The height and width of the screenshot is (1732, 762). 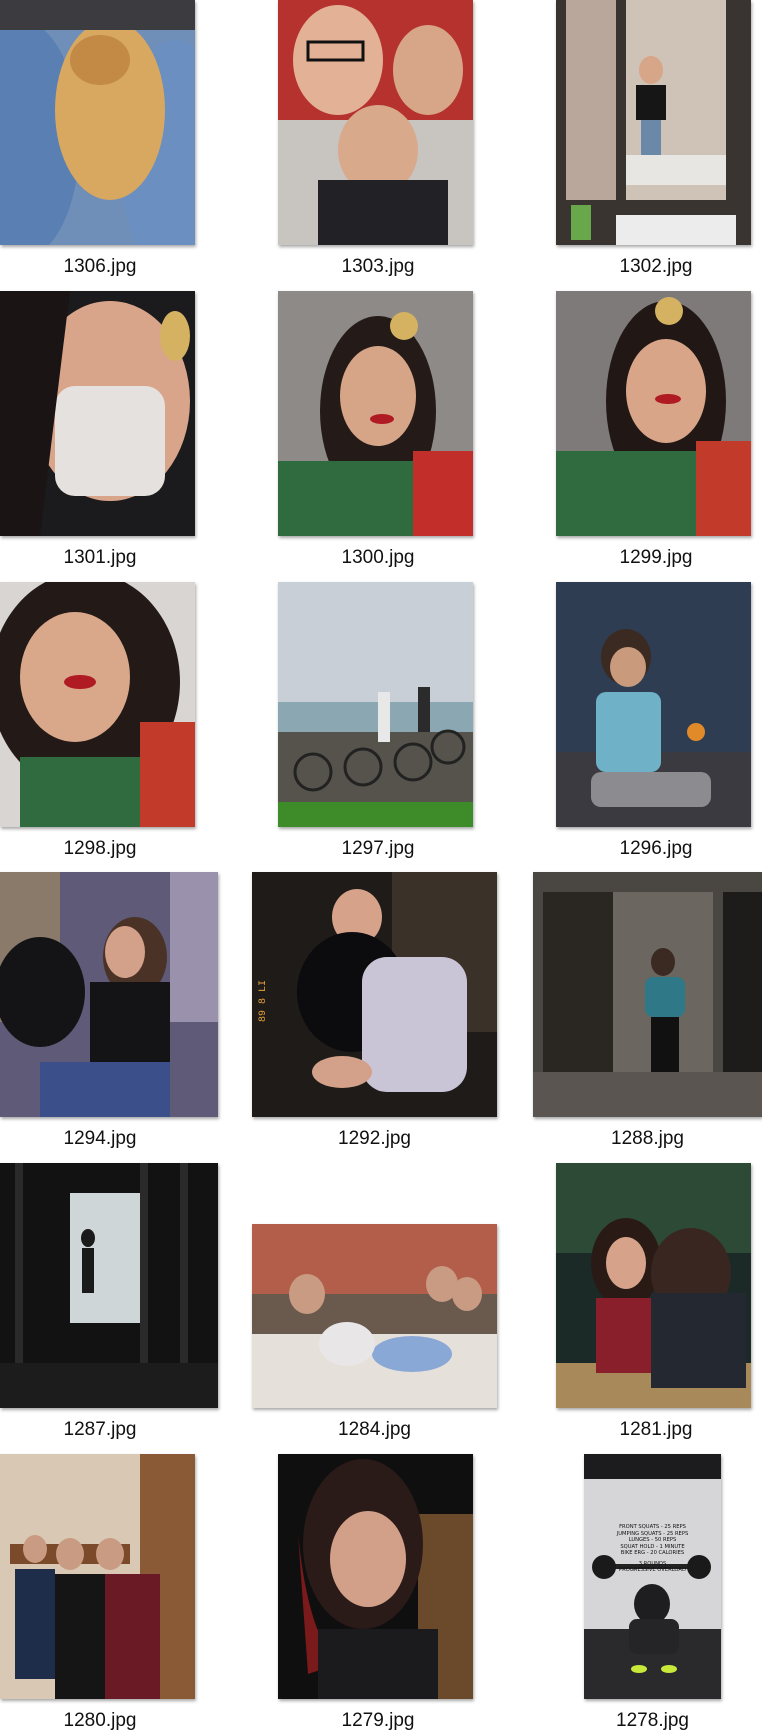 I want to click on workout-line: BIKE ERG - 20 CALORIES, so click(x=652, y=1553).